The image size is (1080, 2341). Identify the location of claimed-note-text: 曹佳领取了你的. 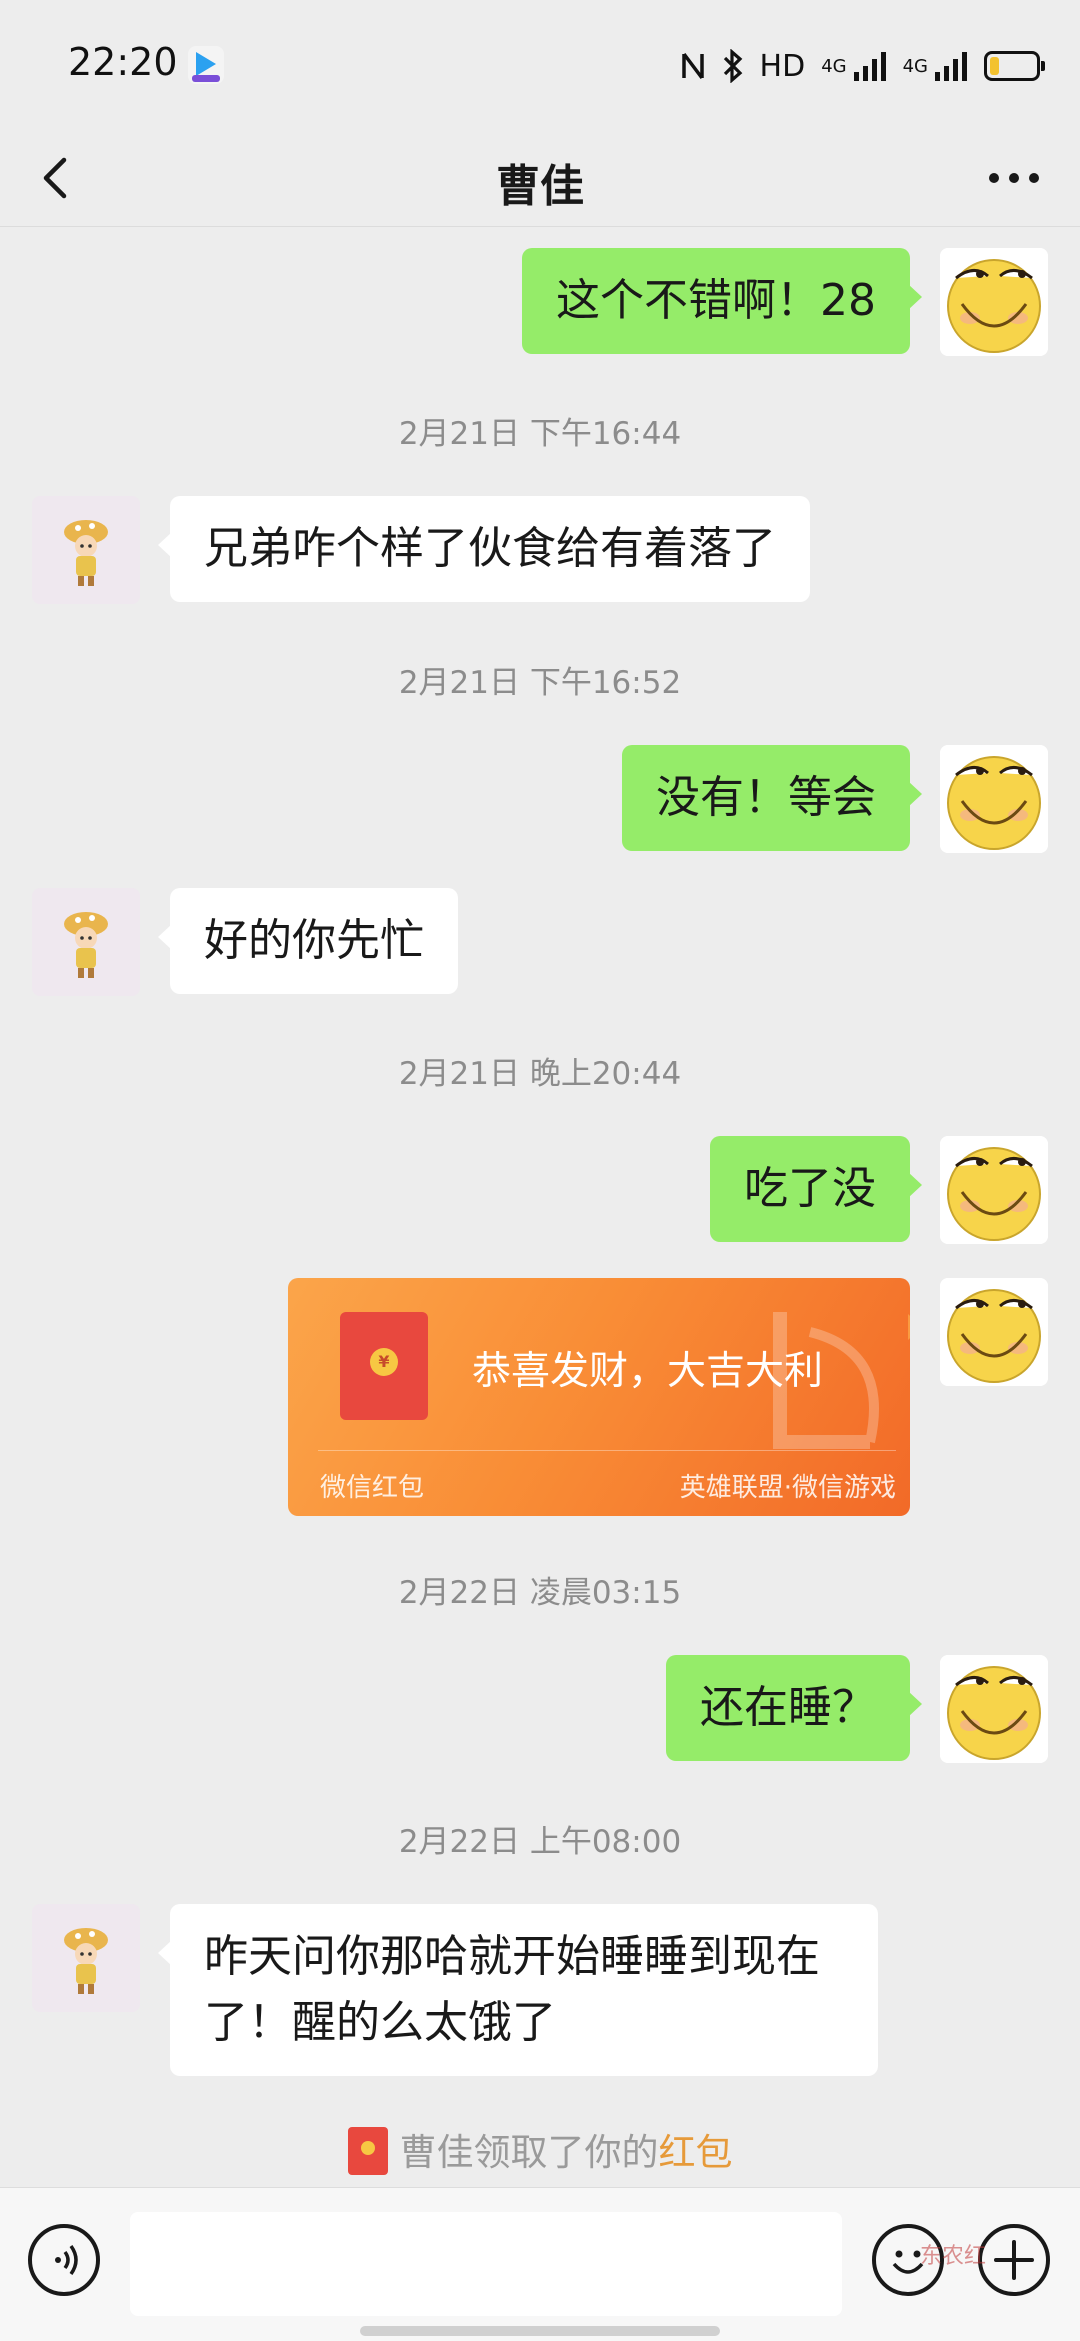
(529, 2152).